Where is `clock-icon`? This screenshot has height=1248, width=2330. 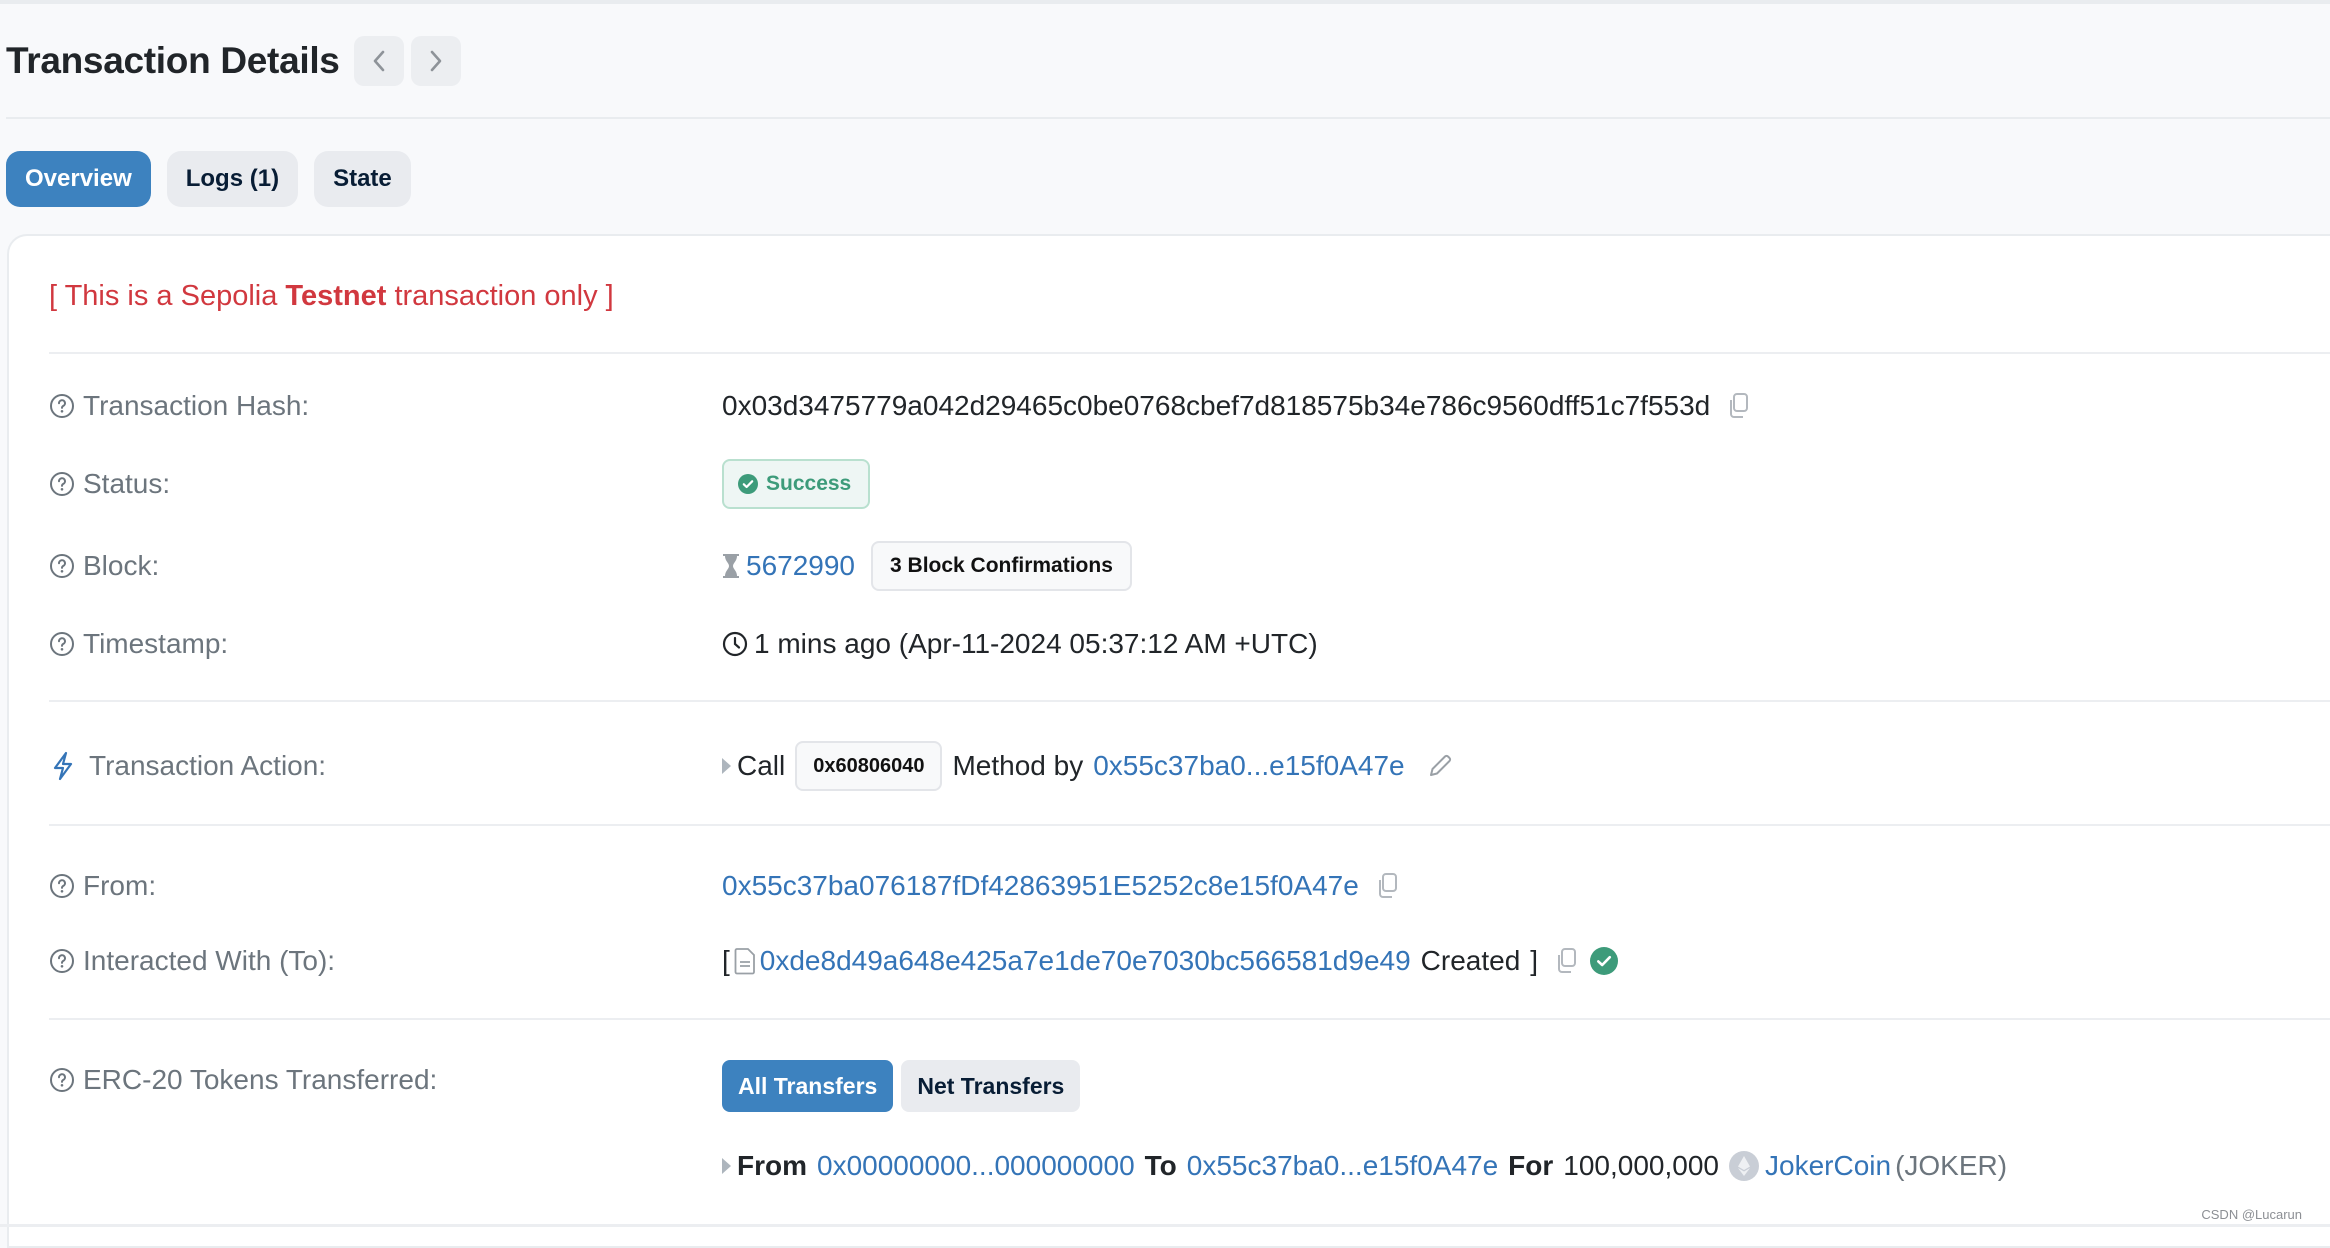
clock-icon is located at coordinates (735, 644).